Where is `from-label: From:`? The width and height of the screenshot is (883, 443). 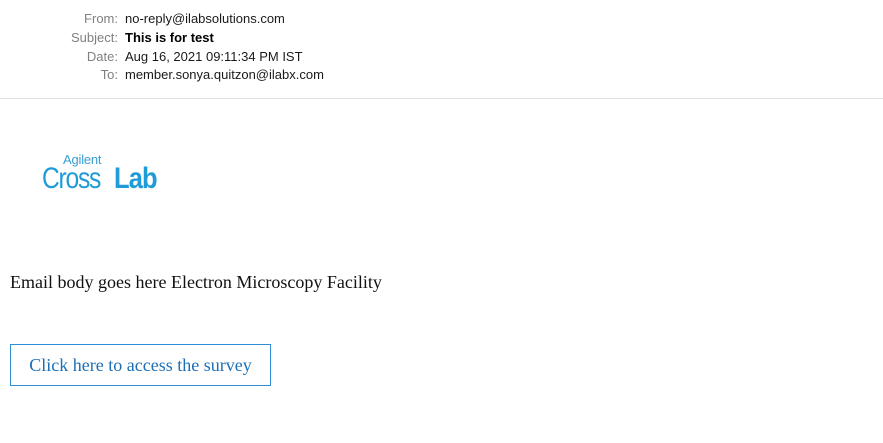
from-label: From: is located at coordinates (101, 18).